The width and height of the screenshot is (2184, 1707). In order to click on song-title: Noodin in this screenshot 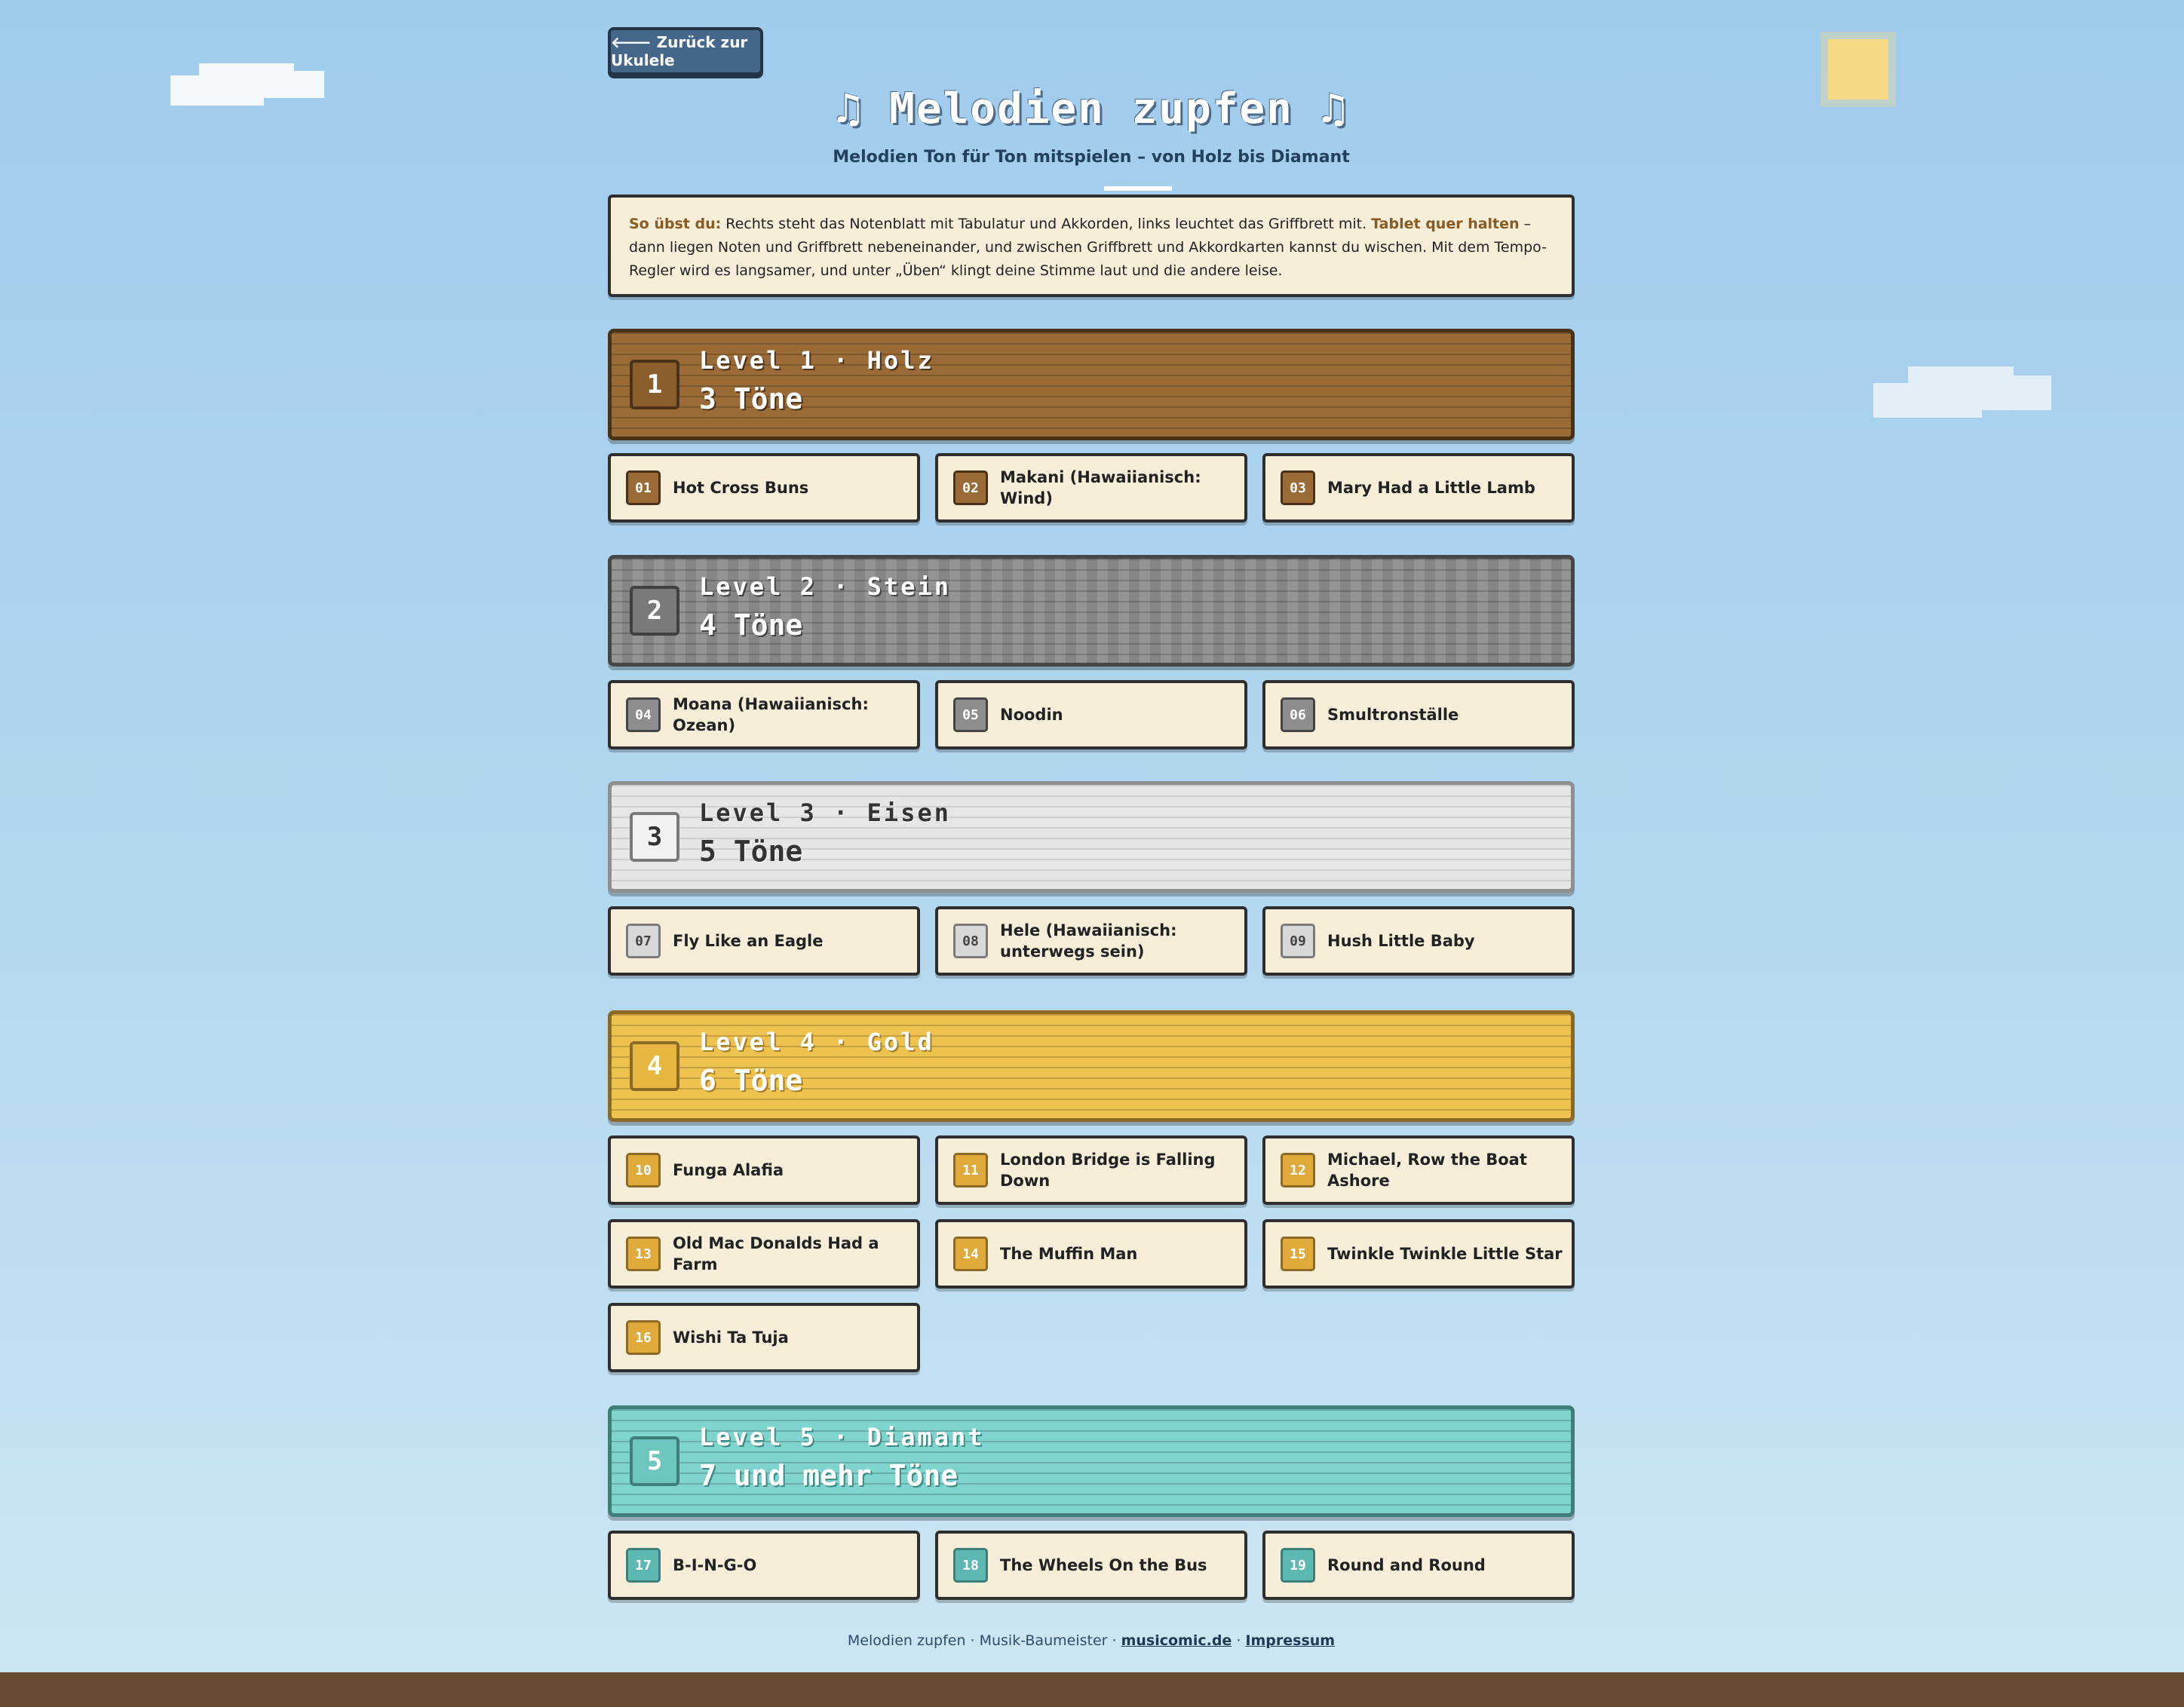, I will do `click(1031, 715)`.